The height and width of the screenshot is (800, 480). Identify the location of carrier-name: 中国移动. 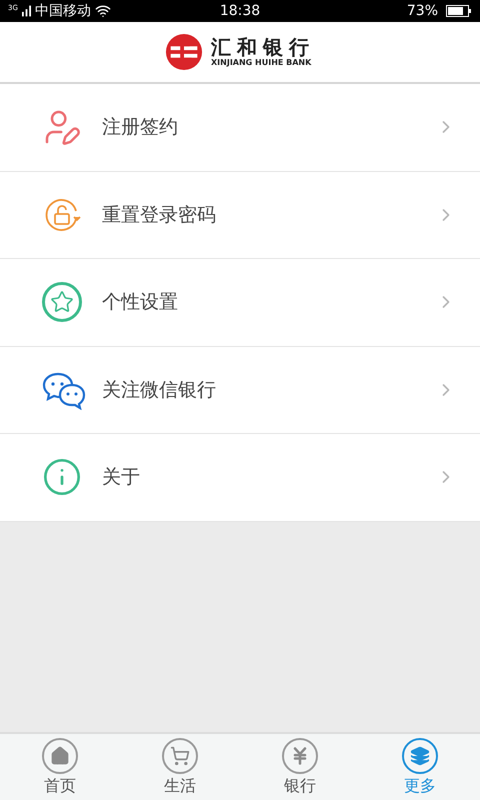
(62, 11).